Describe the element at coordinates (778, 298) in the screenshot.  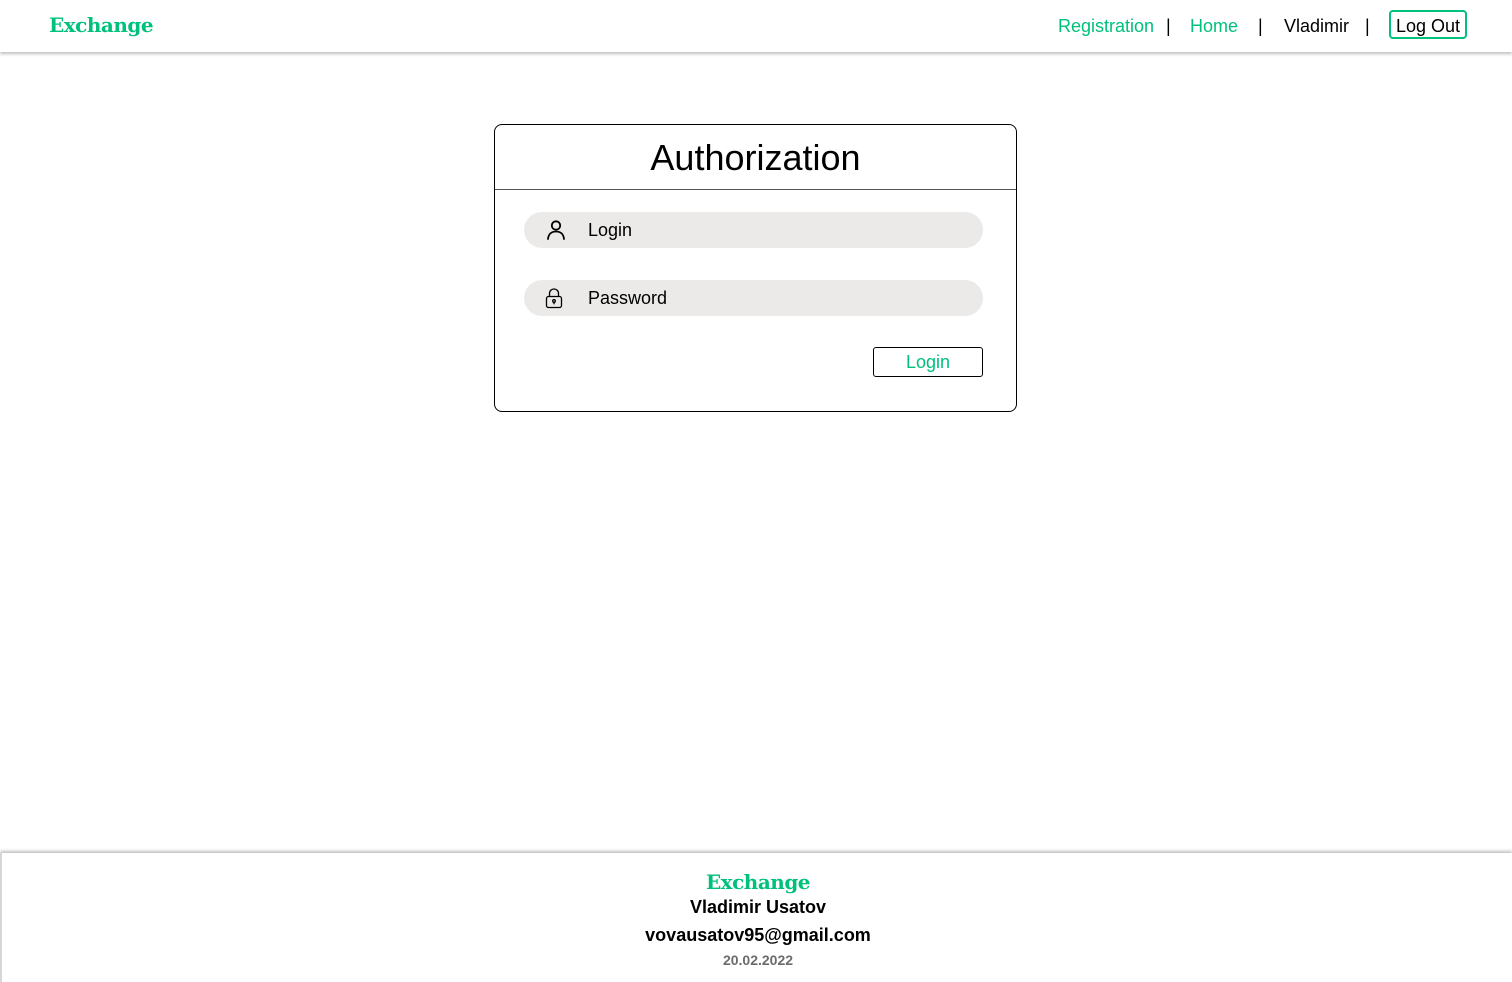
I see `password-input` at that location.